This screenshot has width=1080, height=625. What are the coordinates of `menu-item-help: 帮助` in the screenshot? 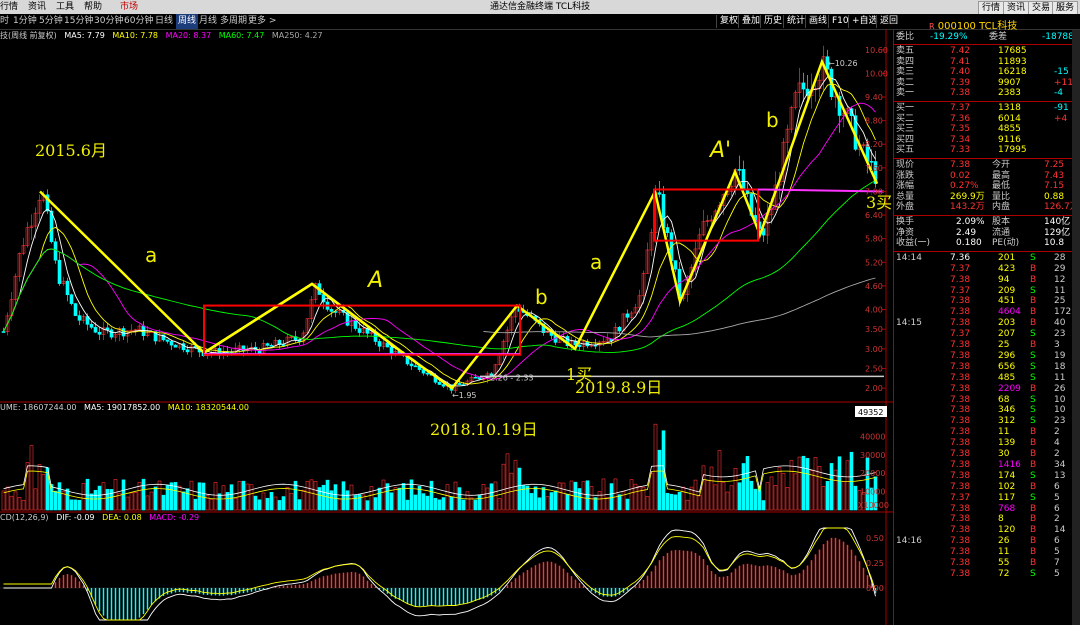 It's located at (93, 7).